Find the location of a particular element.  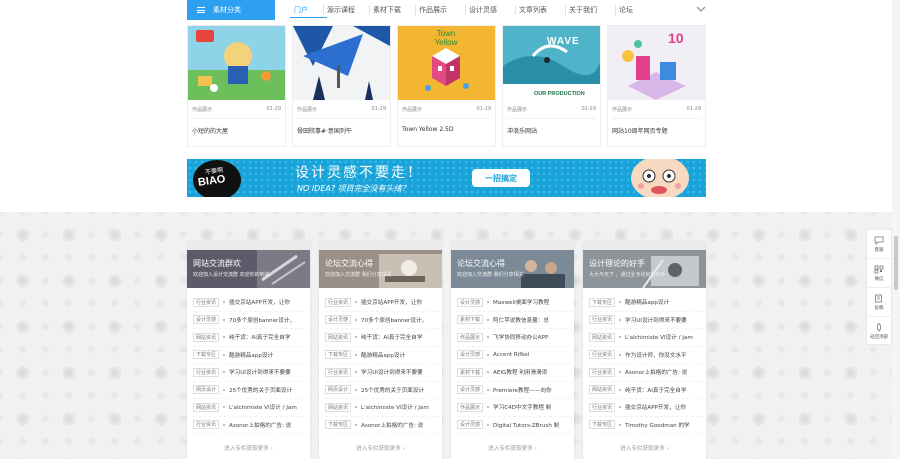

list-item: 设计灵感 70多个原创banner设计， is located at coordinates (250, 320).